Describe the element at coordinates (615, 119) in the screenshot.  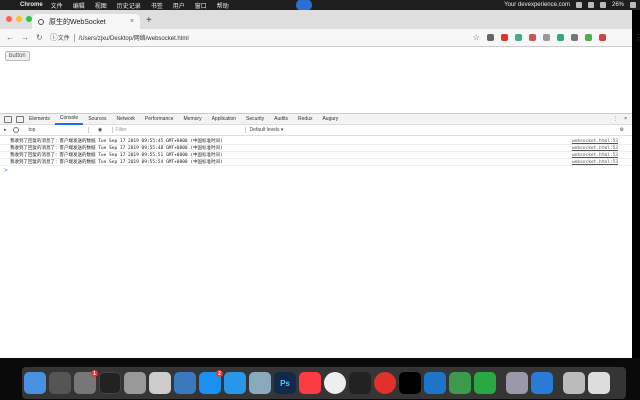
I see `devtools-menu-icon: ⋮` at that location.